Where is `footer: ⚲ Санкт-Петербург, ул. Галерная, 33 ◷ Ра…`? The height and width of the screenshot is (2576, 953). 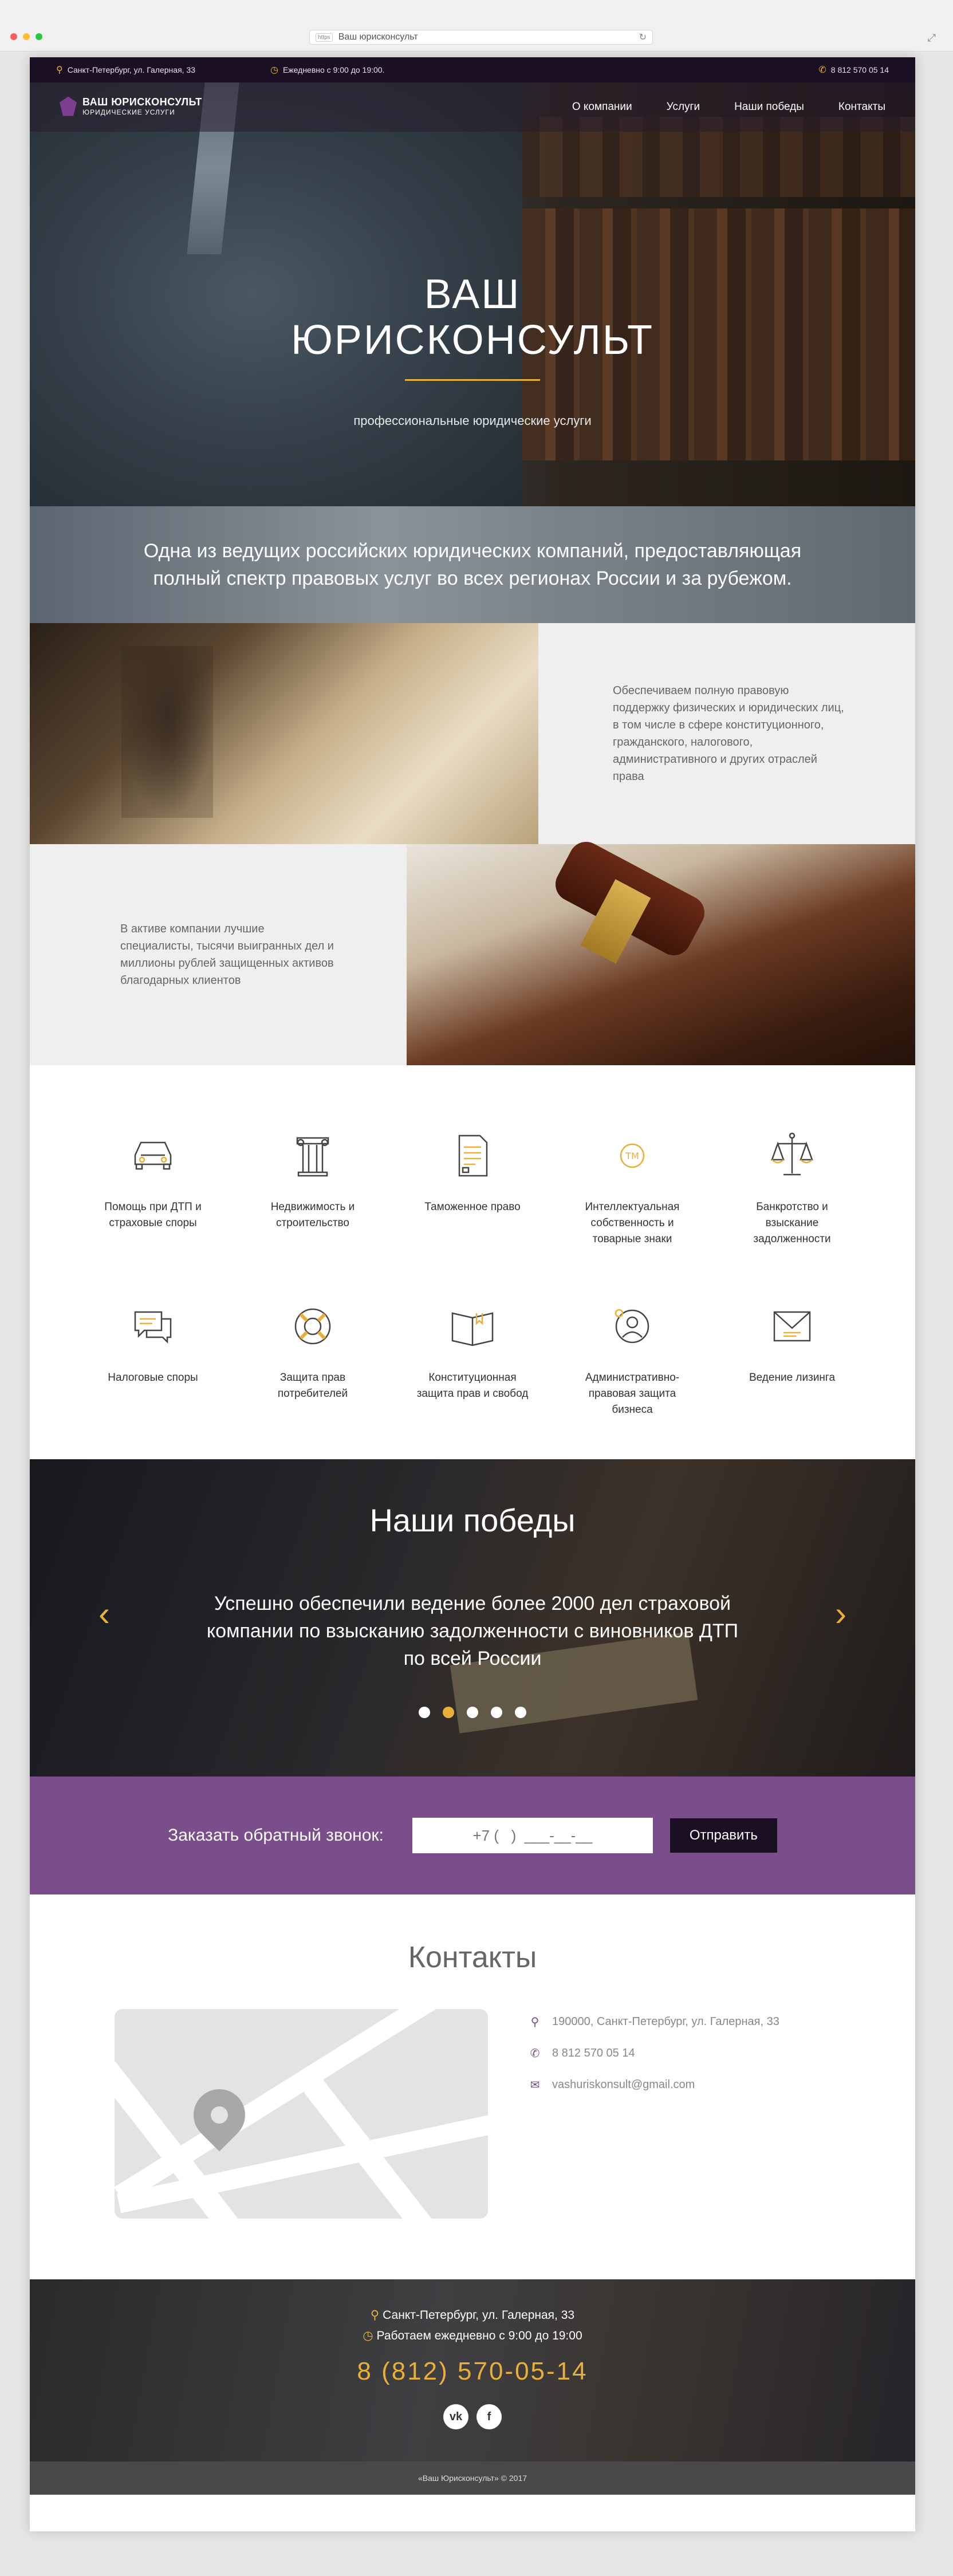
footer: ⚲ Санкт-Петербург, ул. Галерная, 33 ◷ Ра… is located at coordinates (472, 2370).